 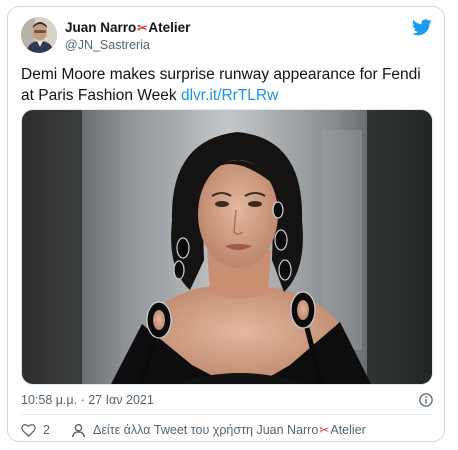 What do you see at coordinates (28, 430) in the screenshot?
I see `heart-icon` at bounding box center [28, 430].